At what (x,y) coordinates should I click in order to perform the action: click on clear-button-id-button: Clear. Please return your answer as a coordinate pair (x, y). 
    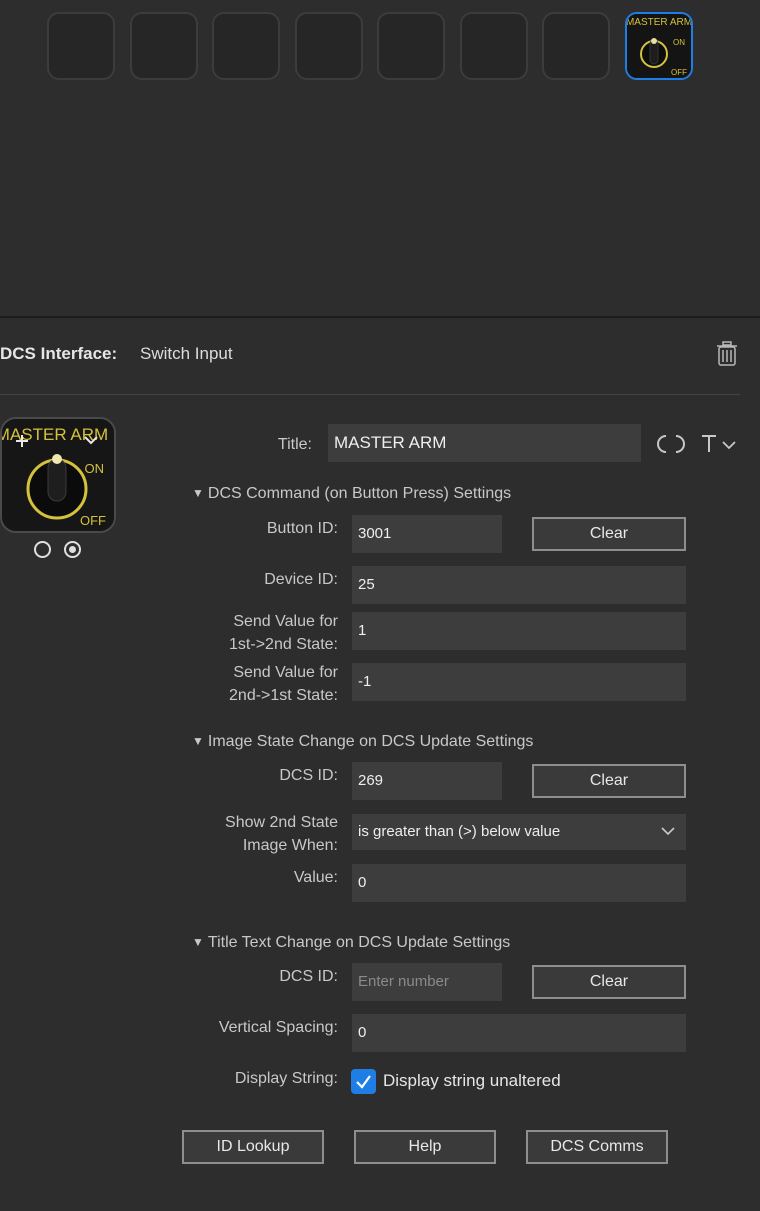
    Looking at the image, I should click on (609, 534).